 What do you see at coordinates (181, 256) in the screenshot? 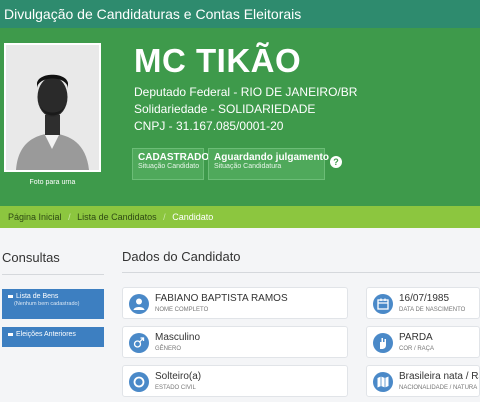
I see `section-title: Dados do Candidato` at bounding box center [181, 256].